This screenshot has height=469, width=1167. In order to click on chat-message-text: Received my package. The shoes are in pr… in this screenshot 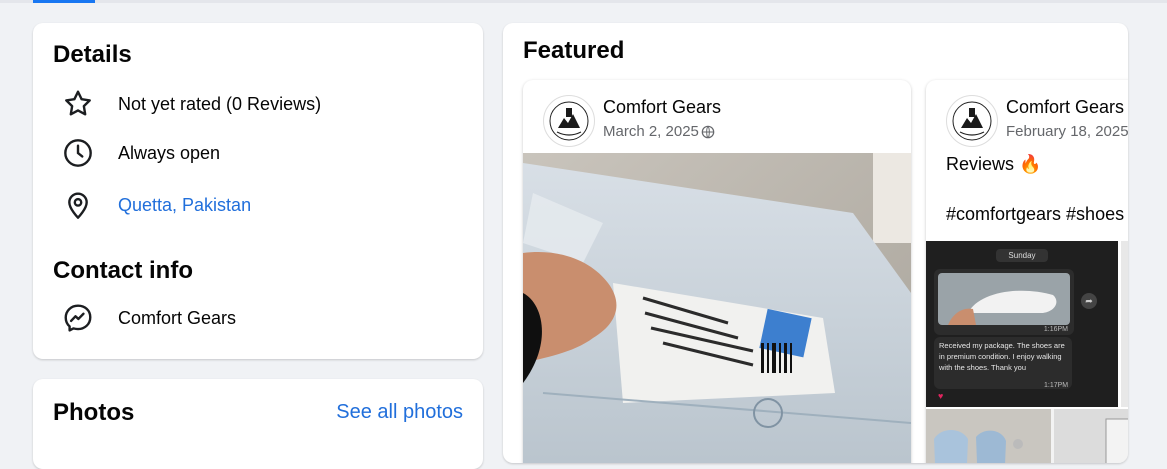, I will do `click(1002, 356)`.